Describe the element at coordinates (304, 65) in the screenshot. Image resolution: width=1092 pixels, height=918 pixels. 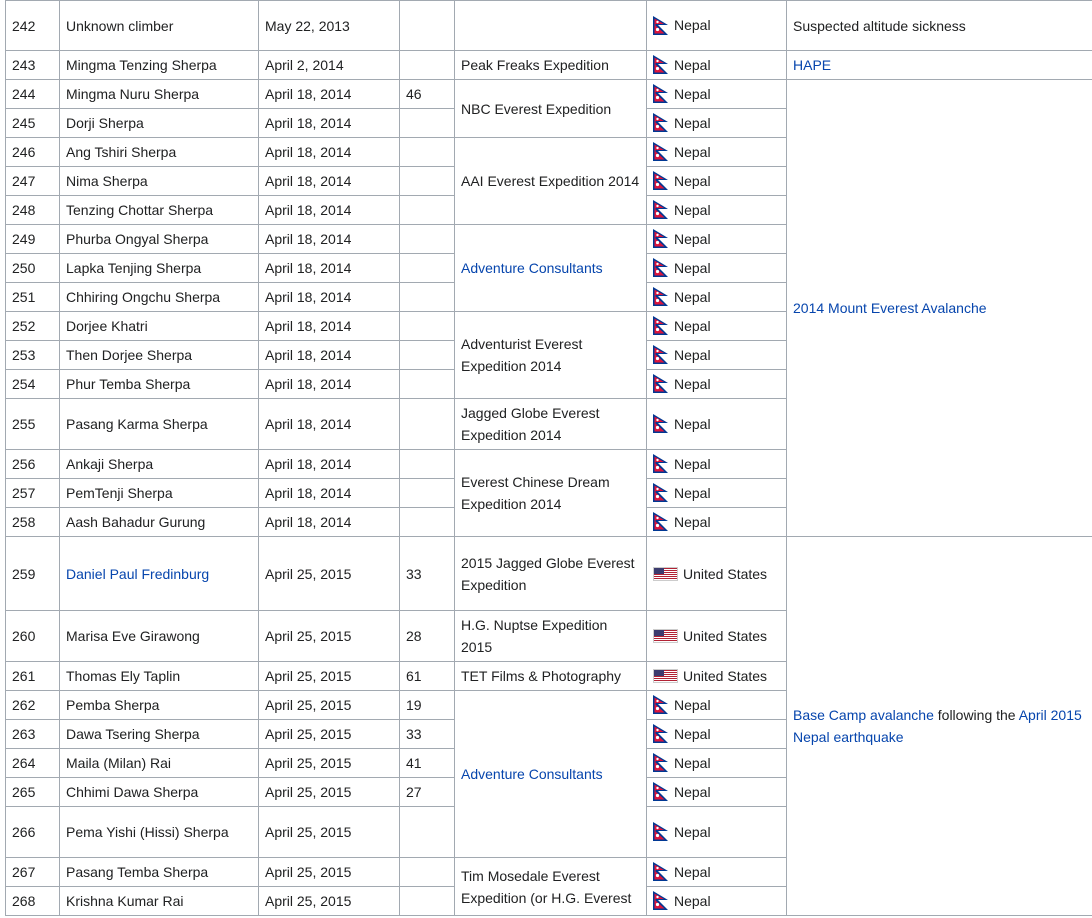
I see `death-date: April 2, 2014` at that location.